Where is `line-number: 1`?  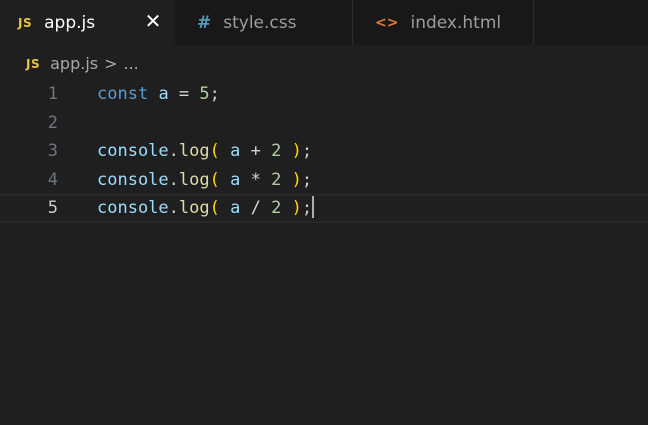 line-number: 1 is located at coordinates (52, 94).